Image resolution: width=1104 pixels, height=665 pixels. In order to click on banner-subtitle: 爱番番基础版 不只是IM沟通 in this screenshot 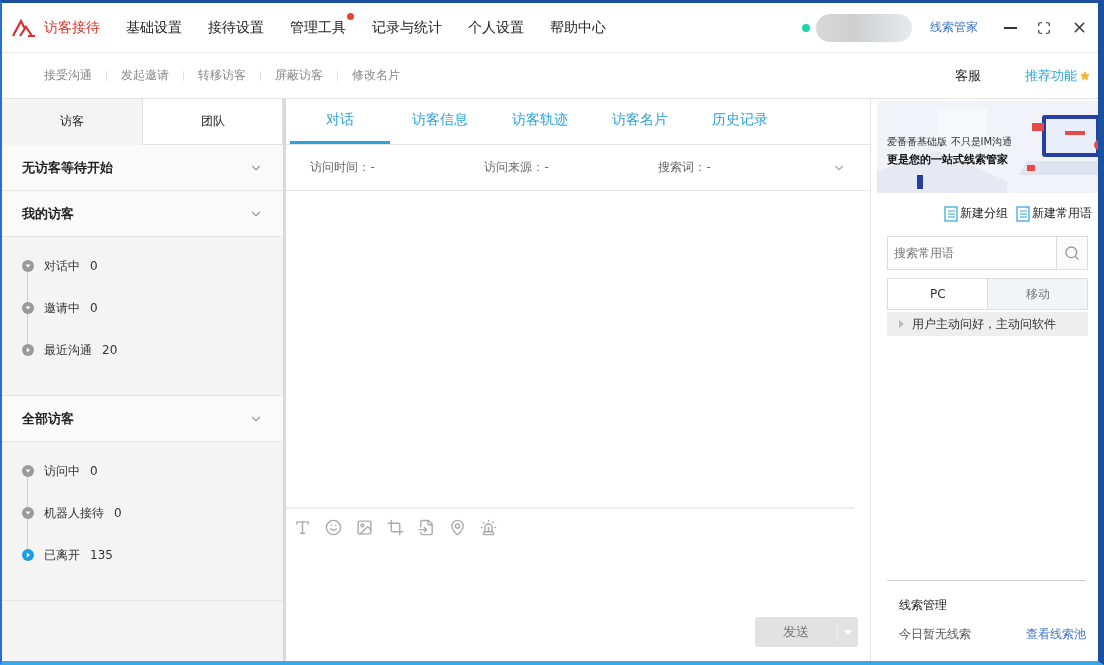, I will do `click(950, 142)`.